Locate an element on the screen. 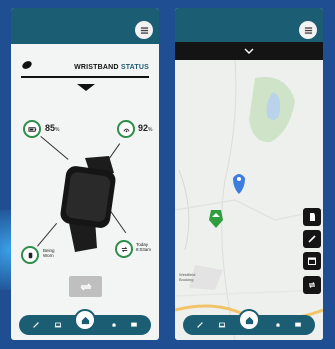 The height and width of the screenshot is (349, 335). document-icon is located at coordinates (312, 217).